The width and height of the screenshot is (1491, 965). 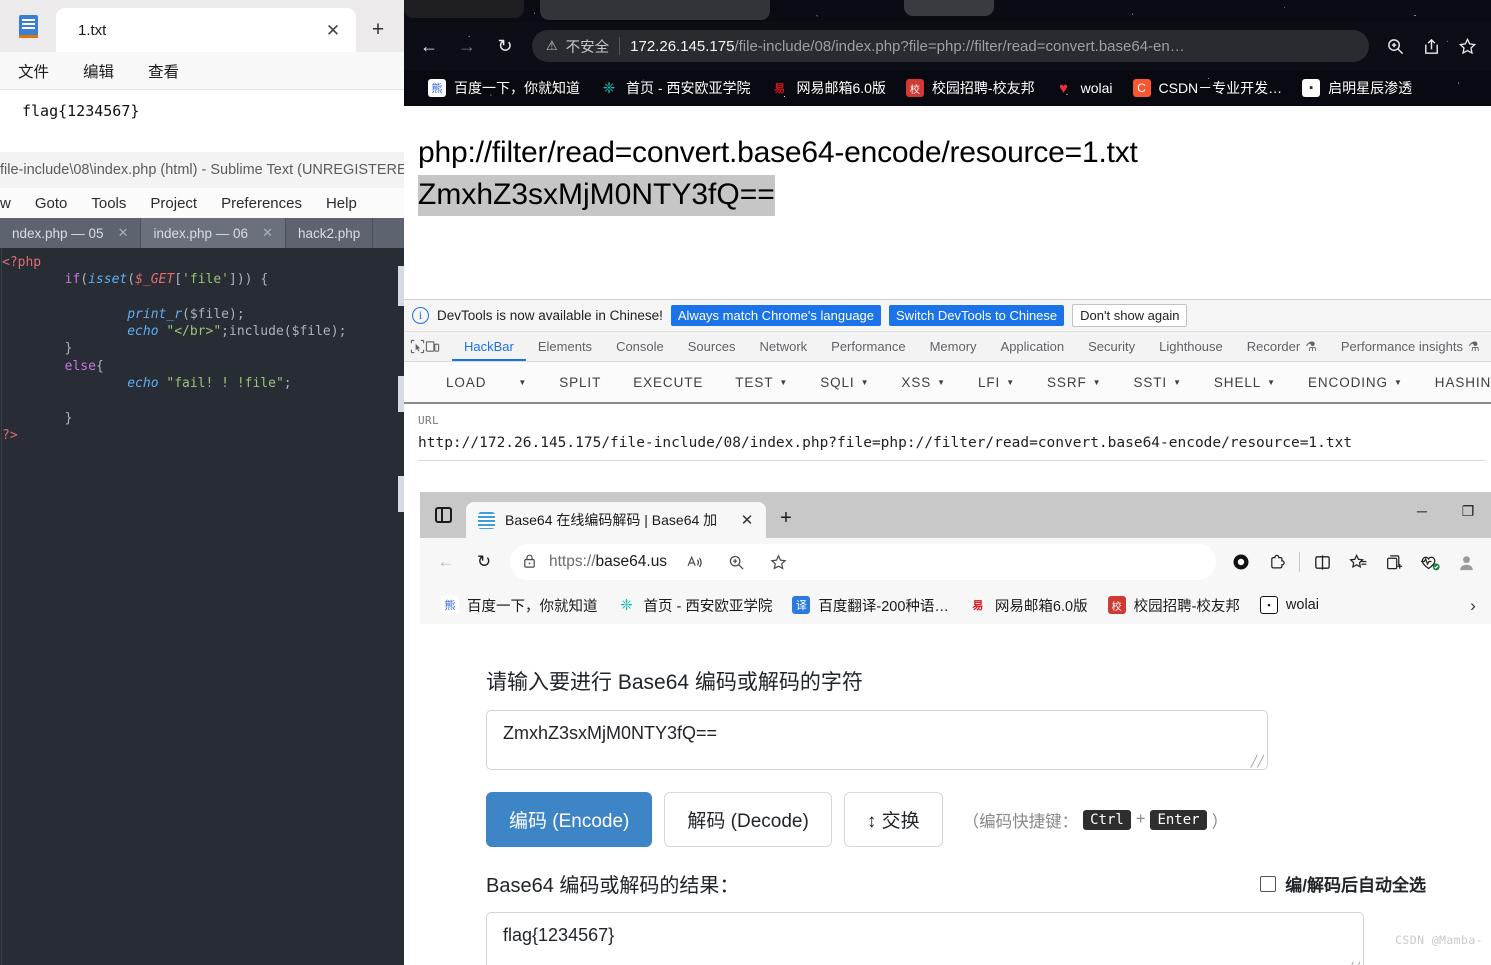 What do you see at coordinates (949, 8) in the screenshot?
I see `chrome-new-tab-button` at bounding box center [949, 8].